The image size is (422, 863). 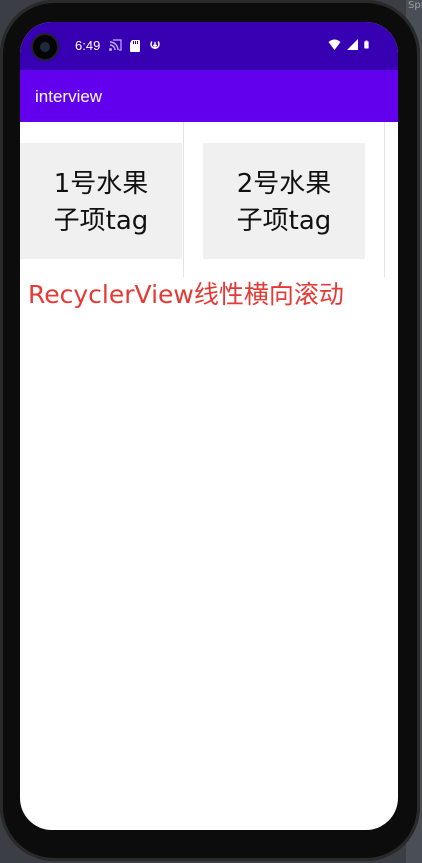 I want to click on front-camera, so click(x=45, y=47).